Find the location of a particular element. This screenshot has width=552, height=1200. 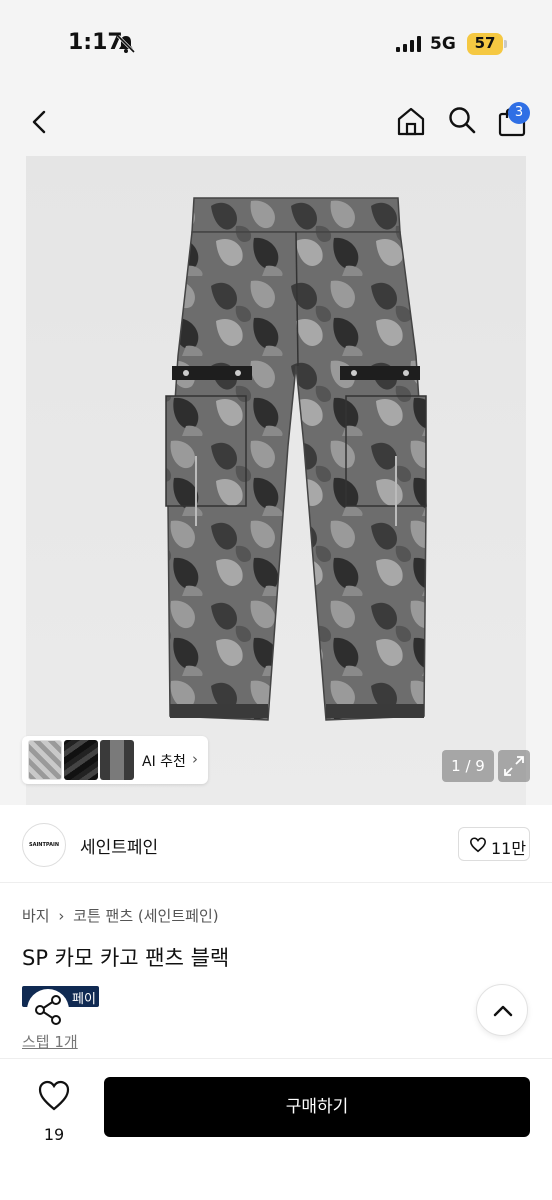

image-page-indicator: 1 / 9 is located at coordinates (468, 766).